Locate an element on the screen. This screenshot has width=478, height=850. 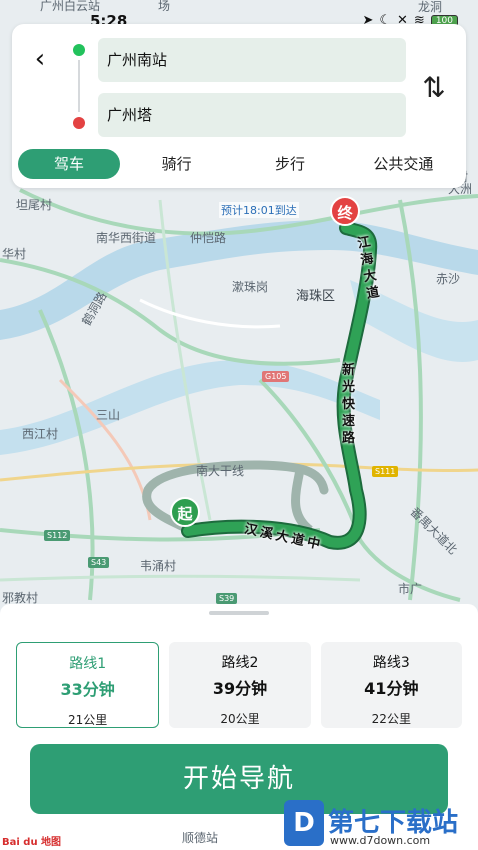
route-road-label: 新光快速路 is located at coordinates (349, 404).